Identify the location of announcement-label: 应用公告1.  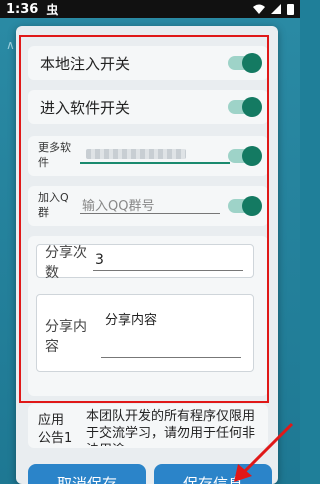
(55, 429).